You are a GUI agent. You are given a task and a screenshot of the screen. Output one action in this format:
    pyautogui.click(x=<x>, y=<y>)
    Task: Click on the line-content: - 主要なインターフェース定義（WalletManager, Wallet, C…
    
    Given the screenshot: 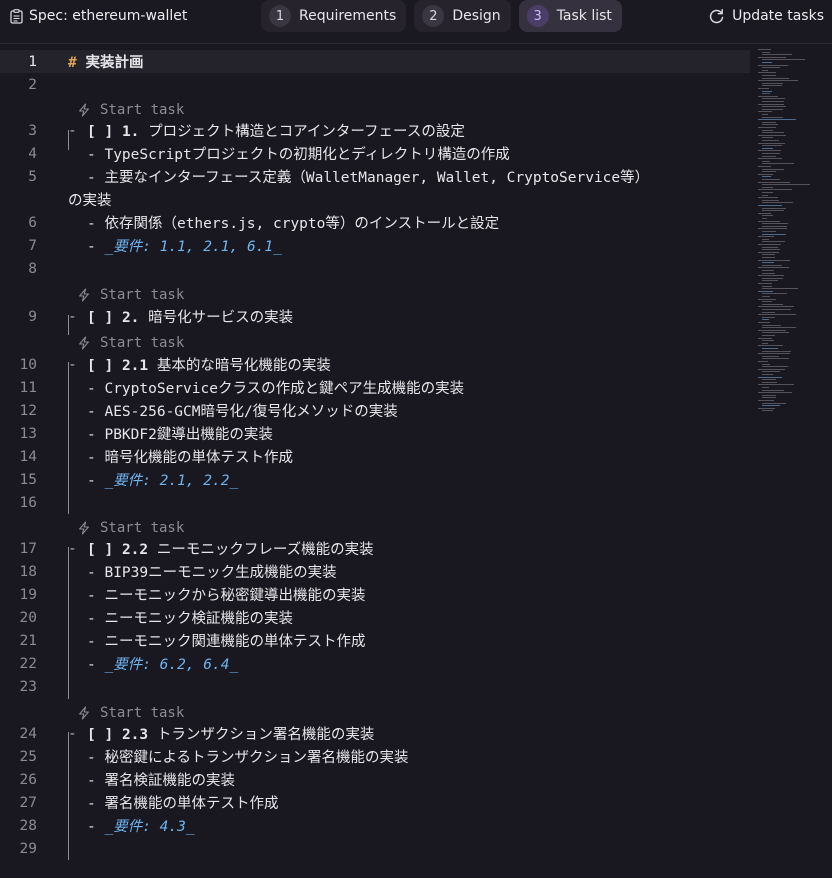 What is the action you would take?
    pyautogui.click(x=368, y=178)
    